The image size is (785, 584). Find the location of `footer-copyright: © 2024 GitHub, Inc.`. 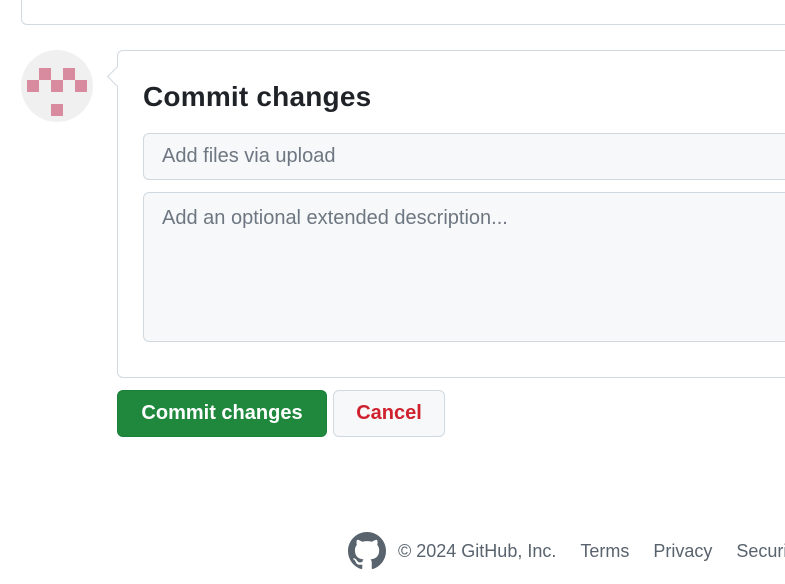

footer-copyright: © 2024 GitHub, Inc. is located at coordinates (477, 550).